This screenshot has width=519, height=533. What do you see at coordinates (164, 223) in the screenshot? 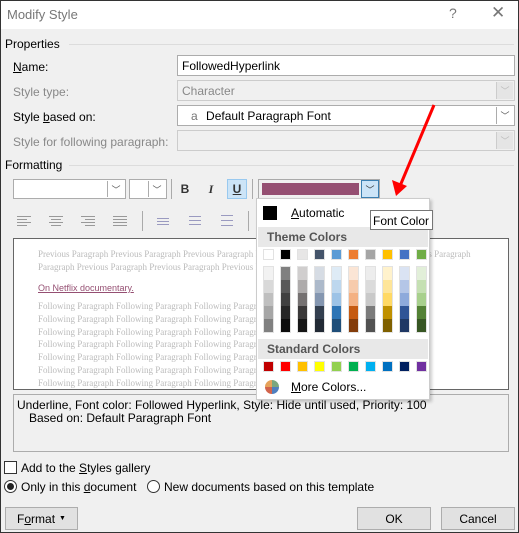
I see `single-spacing-button` at bounding box center [164, 223].